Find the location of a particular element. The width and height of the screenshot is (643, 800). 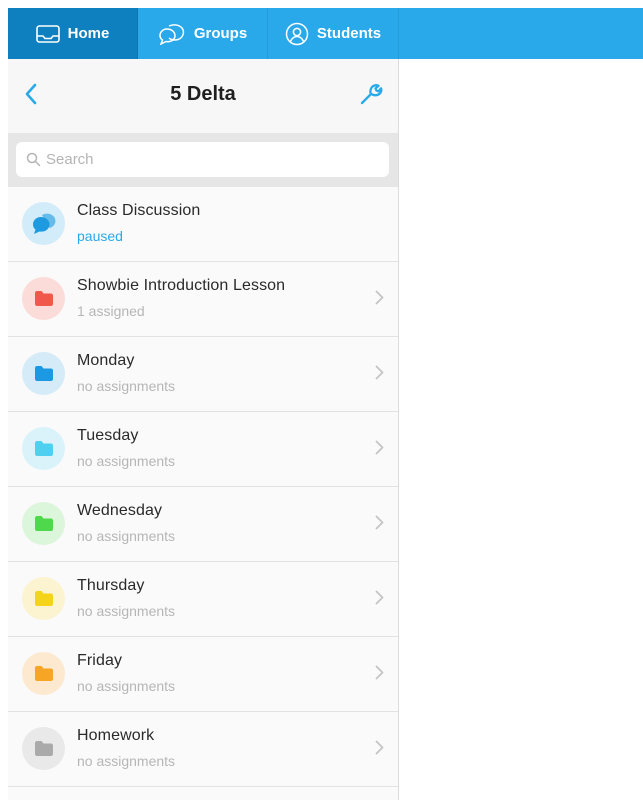

discussion-icon is located at coordinates (43, 223).